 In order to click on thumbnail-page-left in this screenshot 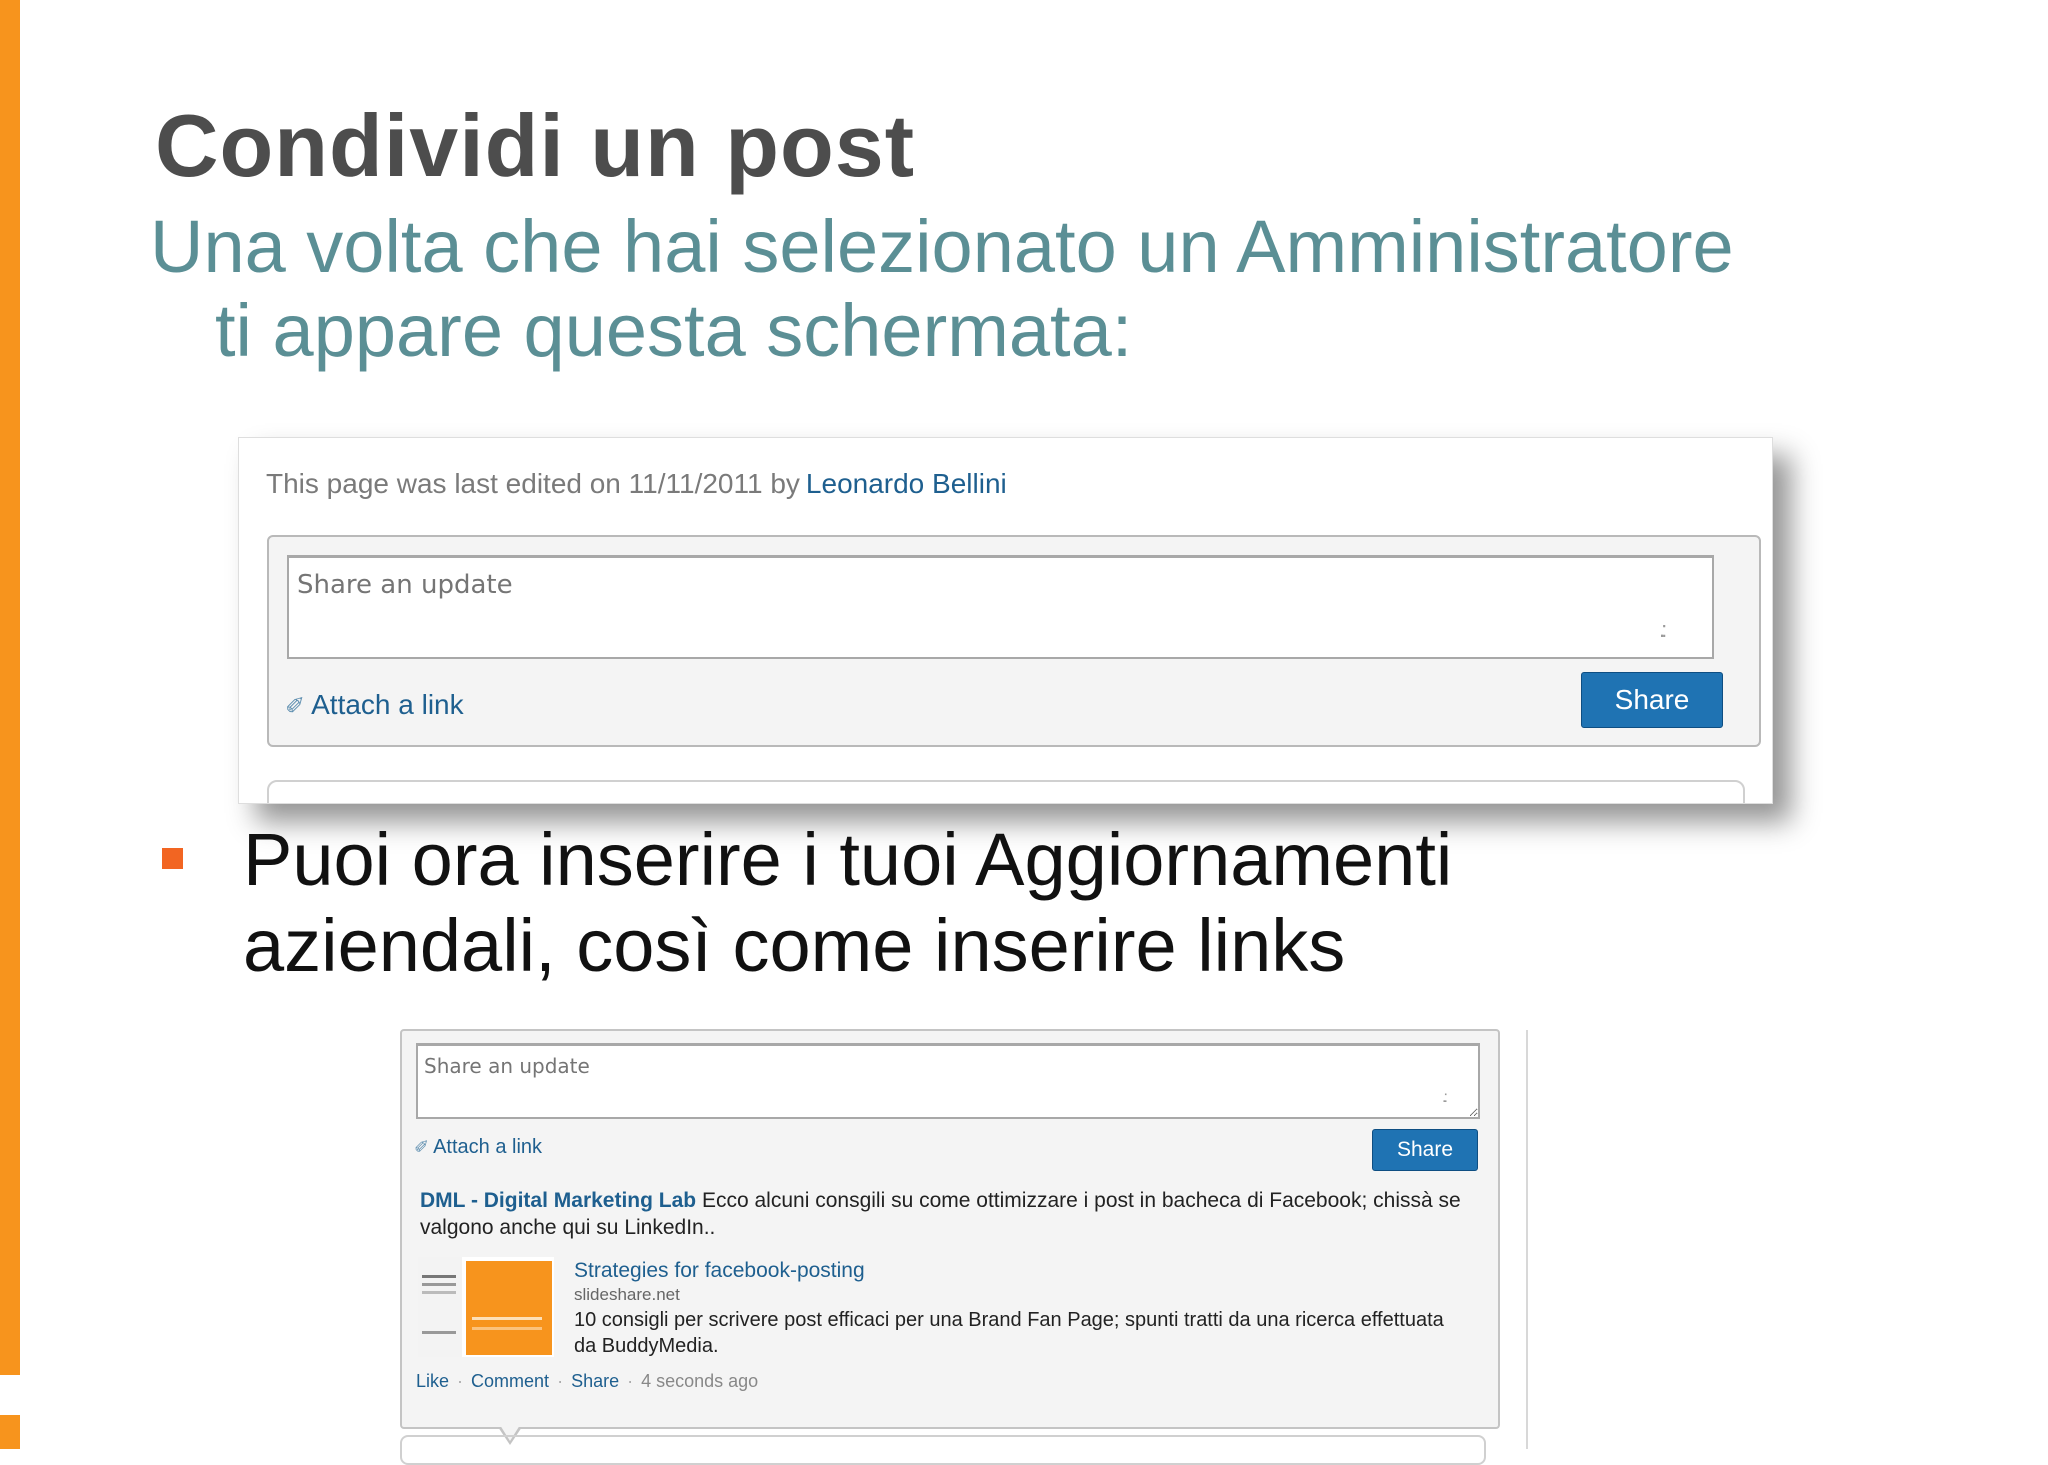, I will do `click(440, 1307)`.